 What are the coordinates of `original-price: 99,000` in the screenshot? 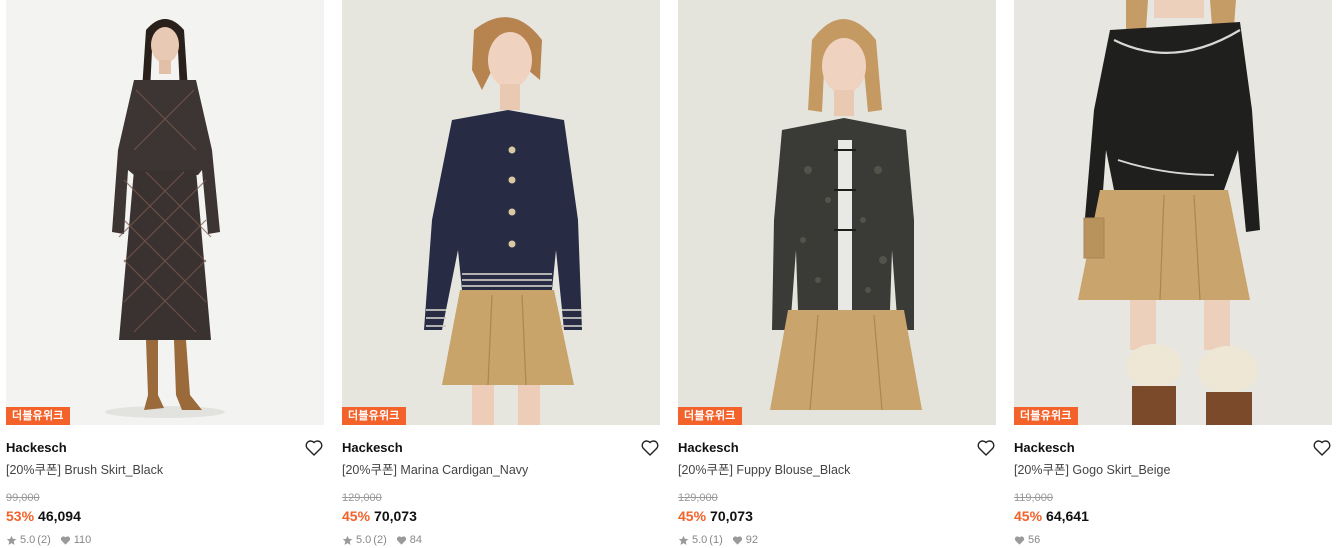 It's located at (23, 498).